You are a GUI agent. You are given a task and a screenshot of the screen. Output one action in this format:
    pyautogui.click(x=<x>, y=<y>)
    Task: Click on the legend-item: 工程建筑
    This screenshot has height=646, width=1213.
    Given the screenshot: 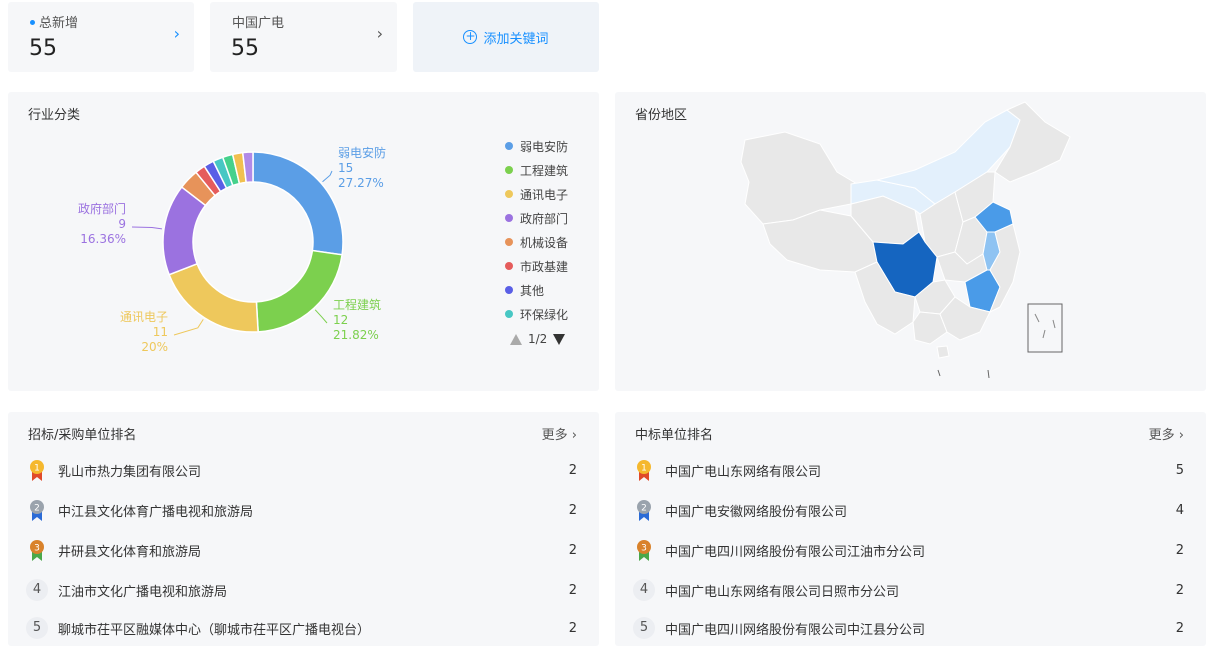 What is the action you would take?
    pyautogui.click(x=536, y=170)
    